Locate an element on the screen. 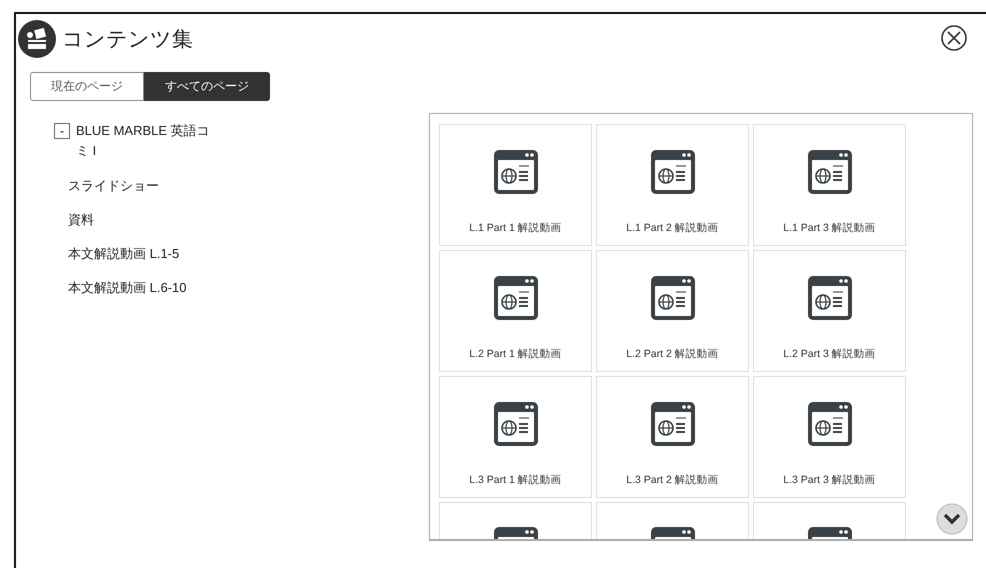 The image size is (986, 570). tile-label: L.1 Part 1 解説動画 is located at coordinates (515, 228).